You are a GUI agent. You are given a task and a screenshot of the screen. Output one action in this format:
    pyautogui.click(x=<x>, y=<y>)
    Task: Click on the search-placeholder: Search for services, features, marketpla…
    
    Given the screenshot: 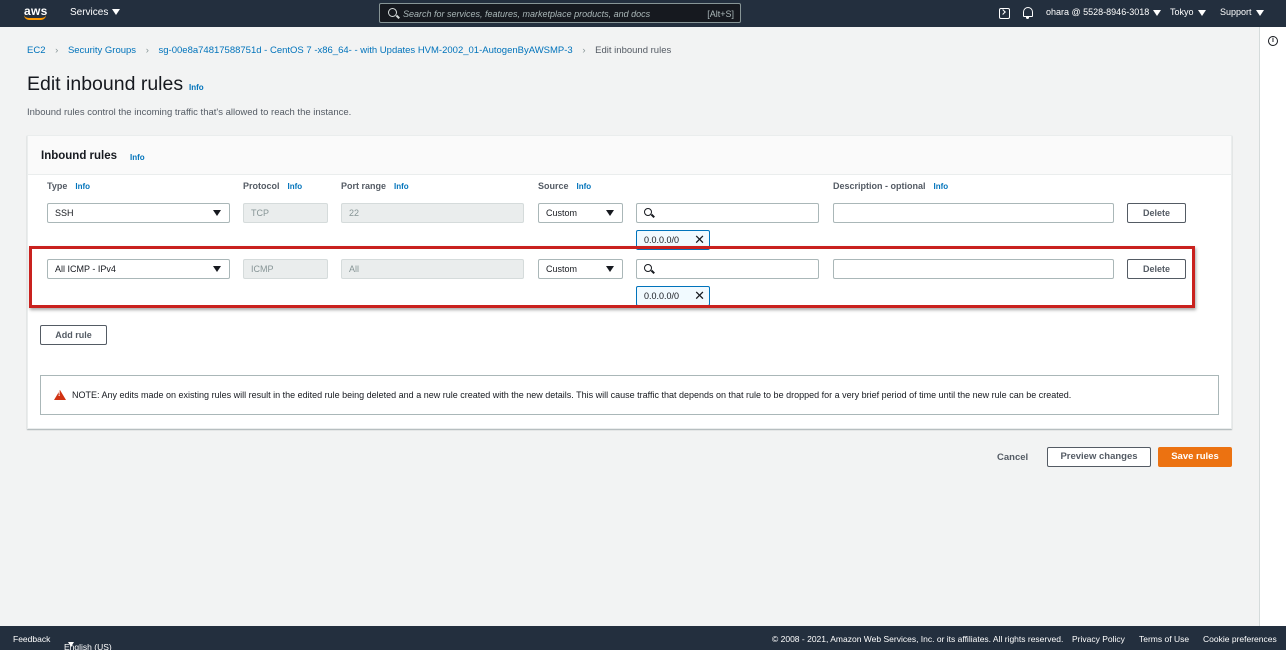 What is the action you would take?
    pyautogui.click(x=527, y=14)
    